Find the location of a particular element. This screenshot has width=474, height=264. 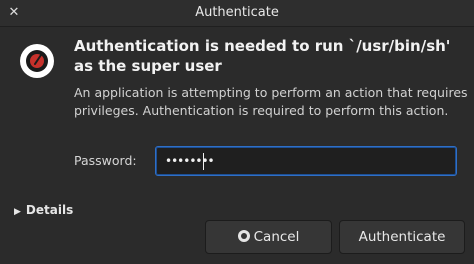

authenticate-button: Authenticate is located at coordinates (402, 237).